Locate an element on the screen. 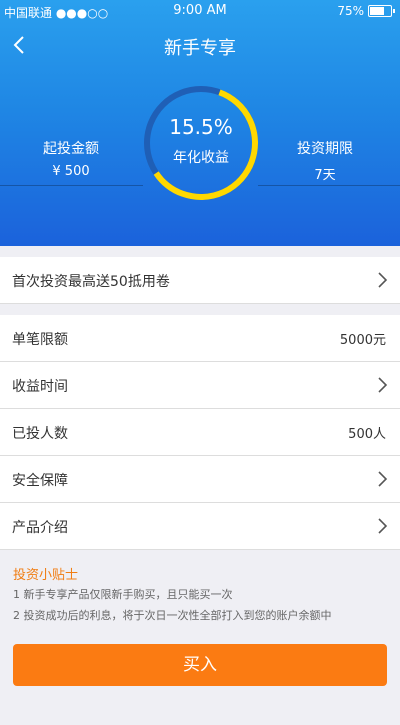 The height and width of the screenshot is (725, 400). investors-row: 已投人数 500人 is located at coordinates (200, 432).